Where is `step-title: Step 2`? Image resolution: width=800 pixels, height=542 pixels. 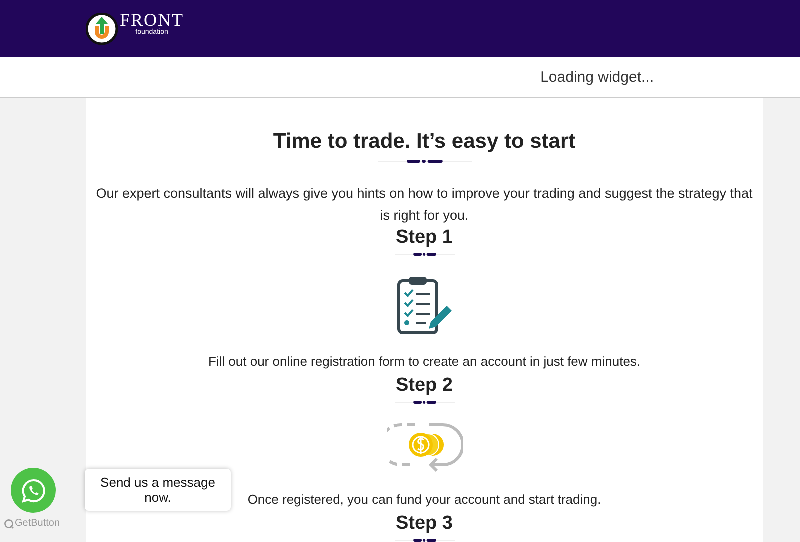
step-title: Step 2 is located at coordinates (425, 386).